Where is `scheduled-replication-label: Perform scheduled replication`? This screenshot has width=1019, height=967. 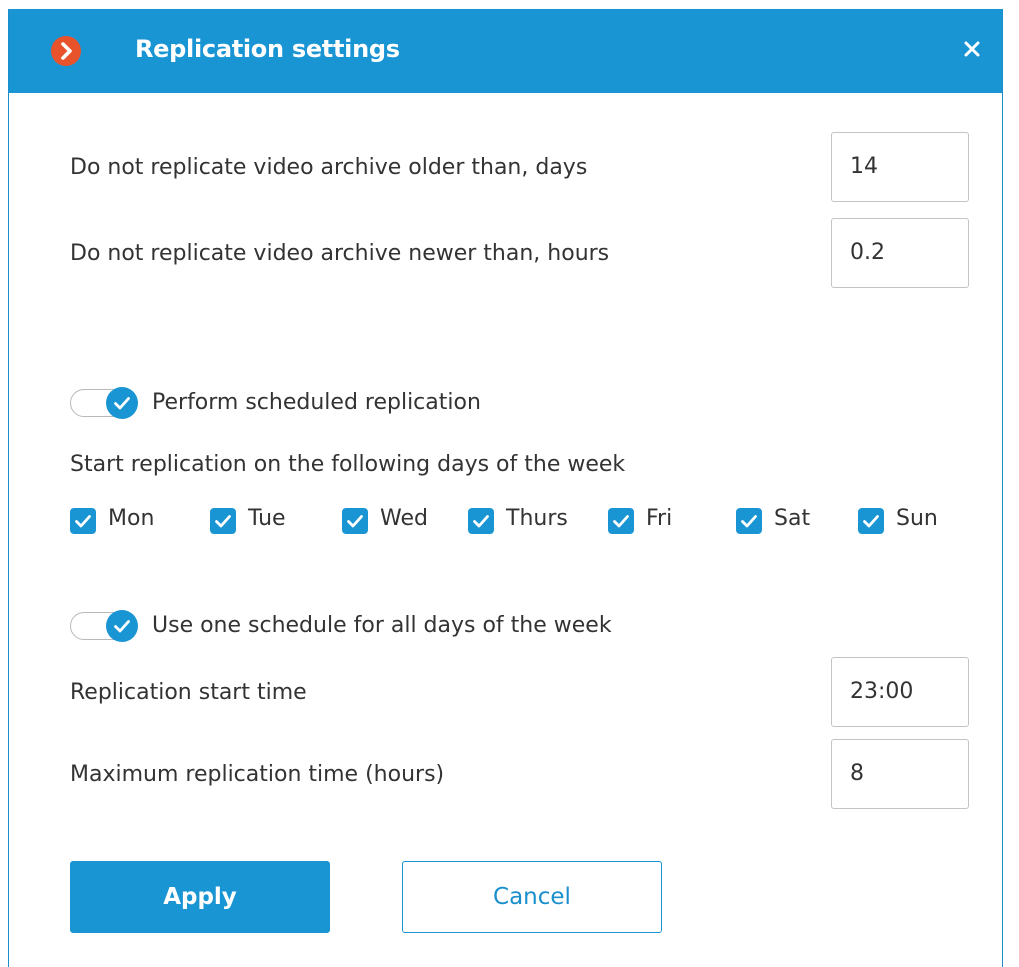 scheduled-replication-label: Perform scheduled replication is located at coordinates (316, 402).